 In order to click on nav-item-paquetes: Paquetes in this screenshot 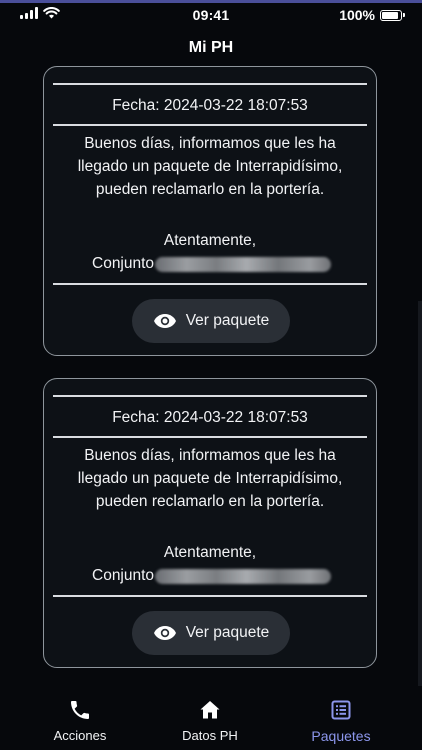, I will do `click(341, 720)`.